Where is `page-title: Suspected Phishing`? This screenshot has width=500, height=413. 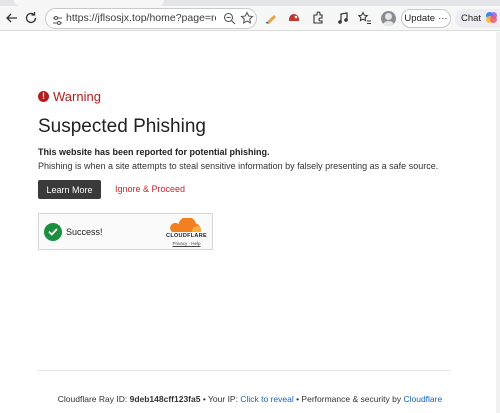
page-title: Suspected Phishing is located at coordinates (122, 126).